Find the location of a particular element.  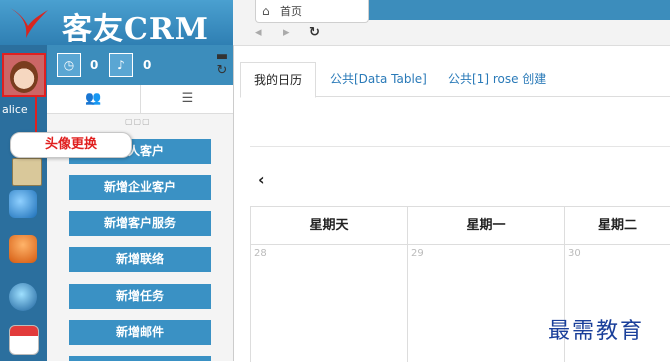

divider is located at coordinates (460, 146).